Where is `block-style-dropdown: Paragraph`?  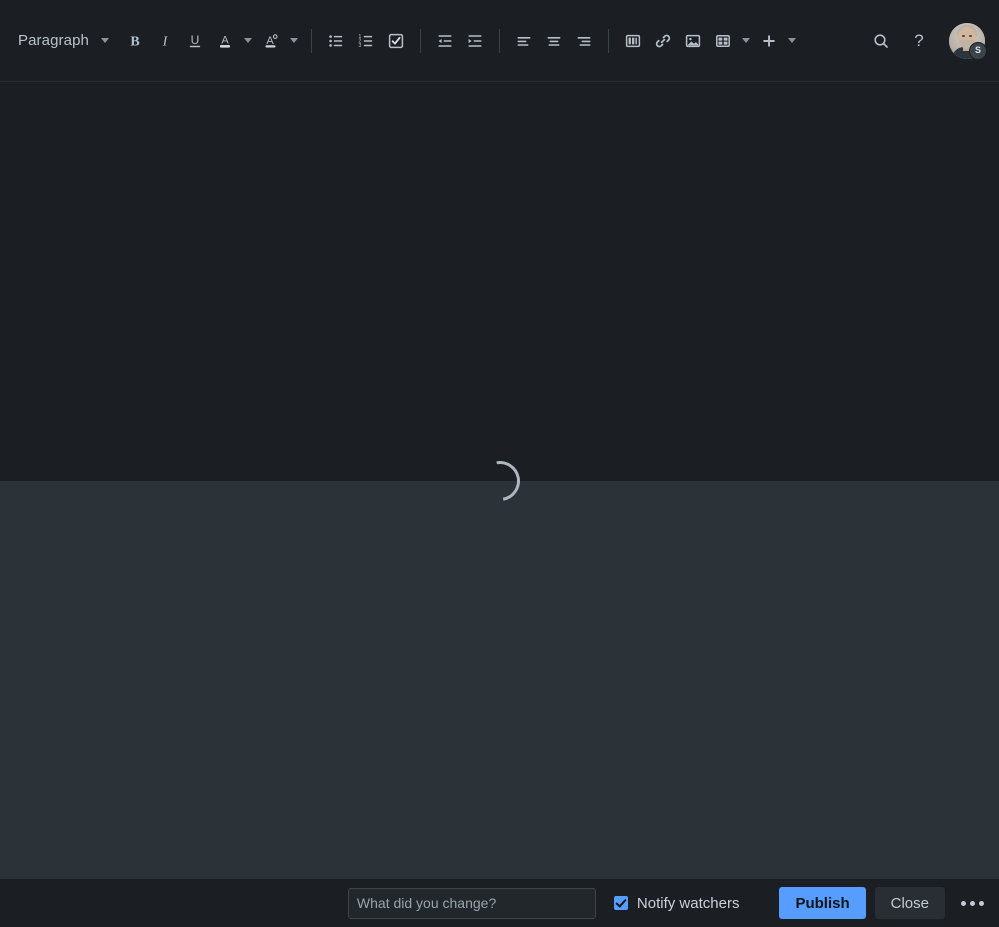
block-style-dropdown: Paragraph is located at coordinates (62, 41).